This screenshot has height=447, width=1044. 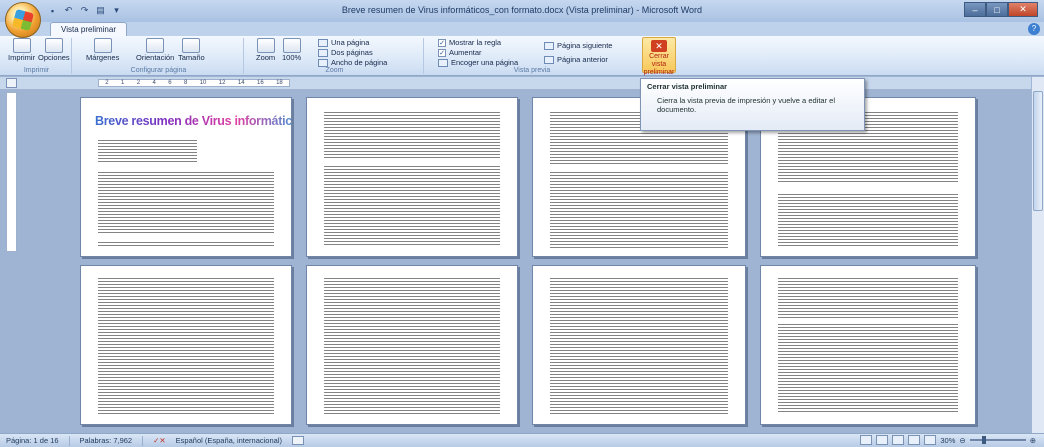 What do you see at coordinates (53, 45) in the screenshot?
I see `options-icon` at bounding box center [53, 45].